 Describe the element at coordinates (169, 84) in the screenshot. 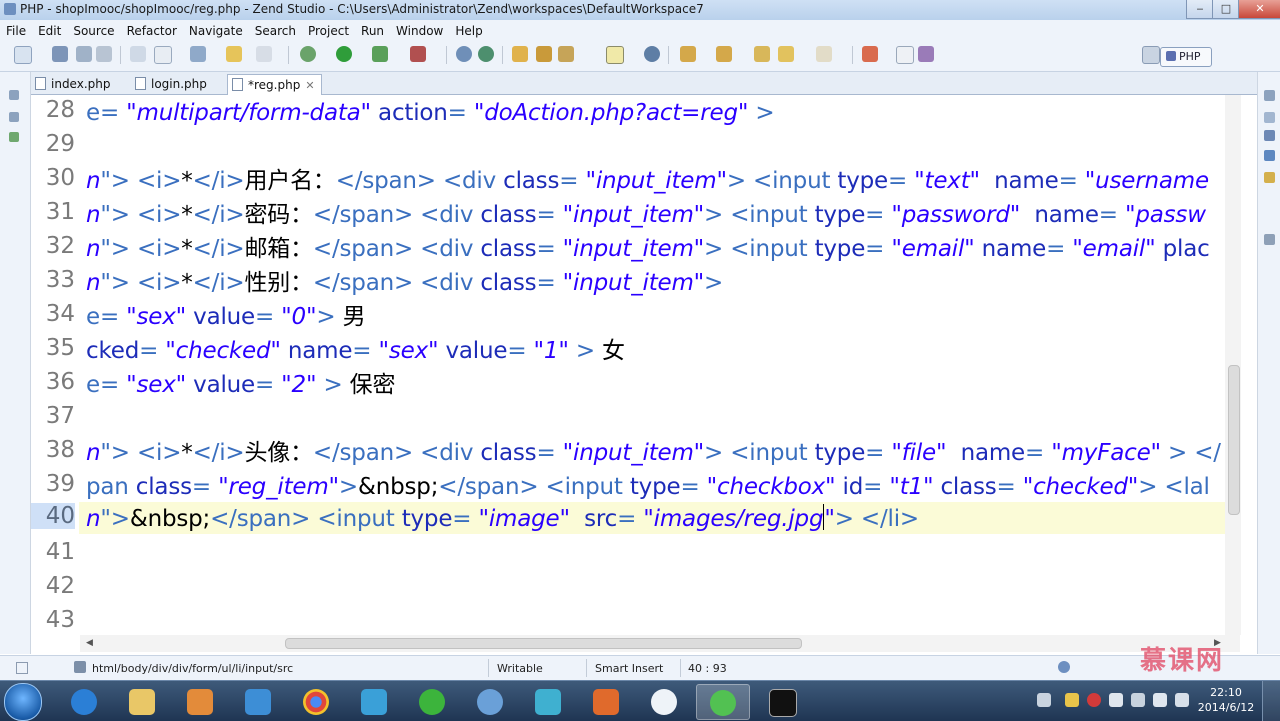

I see `tab-login-php: login.php` at that location.